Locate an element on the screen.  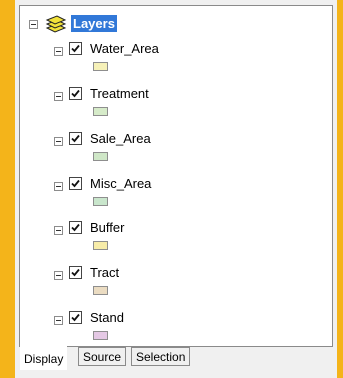
layer-stand: Stand is located at coordinates (176, 327).